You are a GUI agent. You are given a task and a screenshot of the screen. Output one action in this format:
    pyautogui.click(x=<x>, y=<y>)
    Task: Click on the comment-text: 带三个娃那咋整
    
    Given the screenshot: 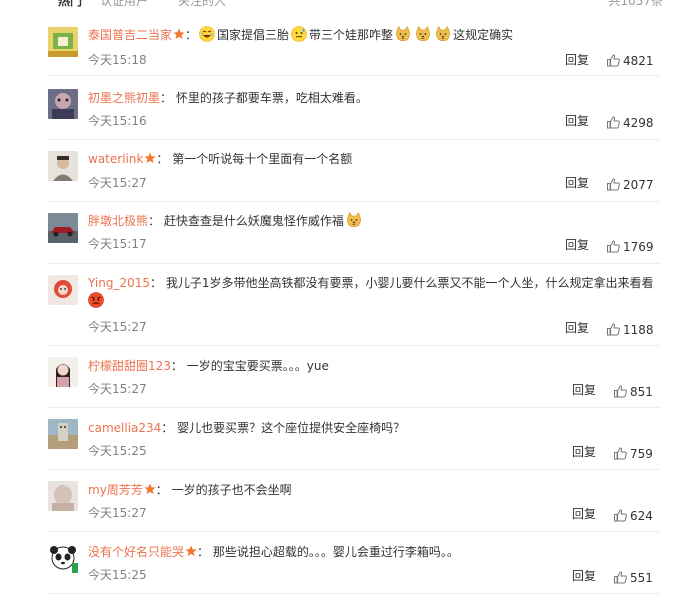 What is the action you would take?
    pyautogui.click(x=351, y=35)
    